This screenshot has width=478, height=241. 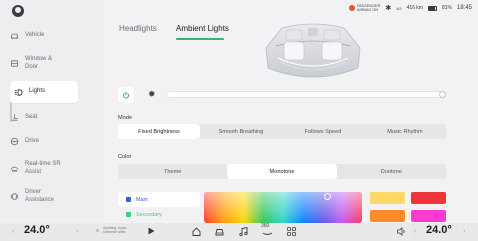 I want to click on sidebar-item-label: Seat, so click(x=31, y=116).